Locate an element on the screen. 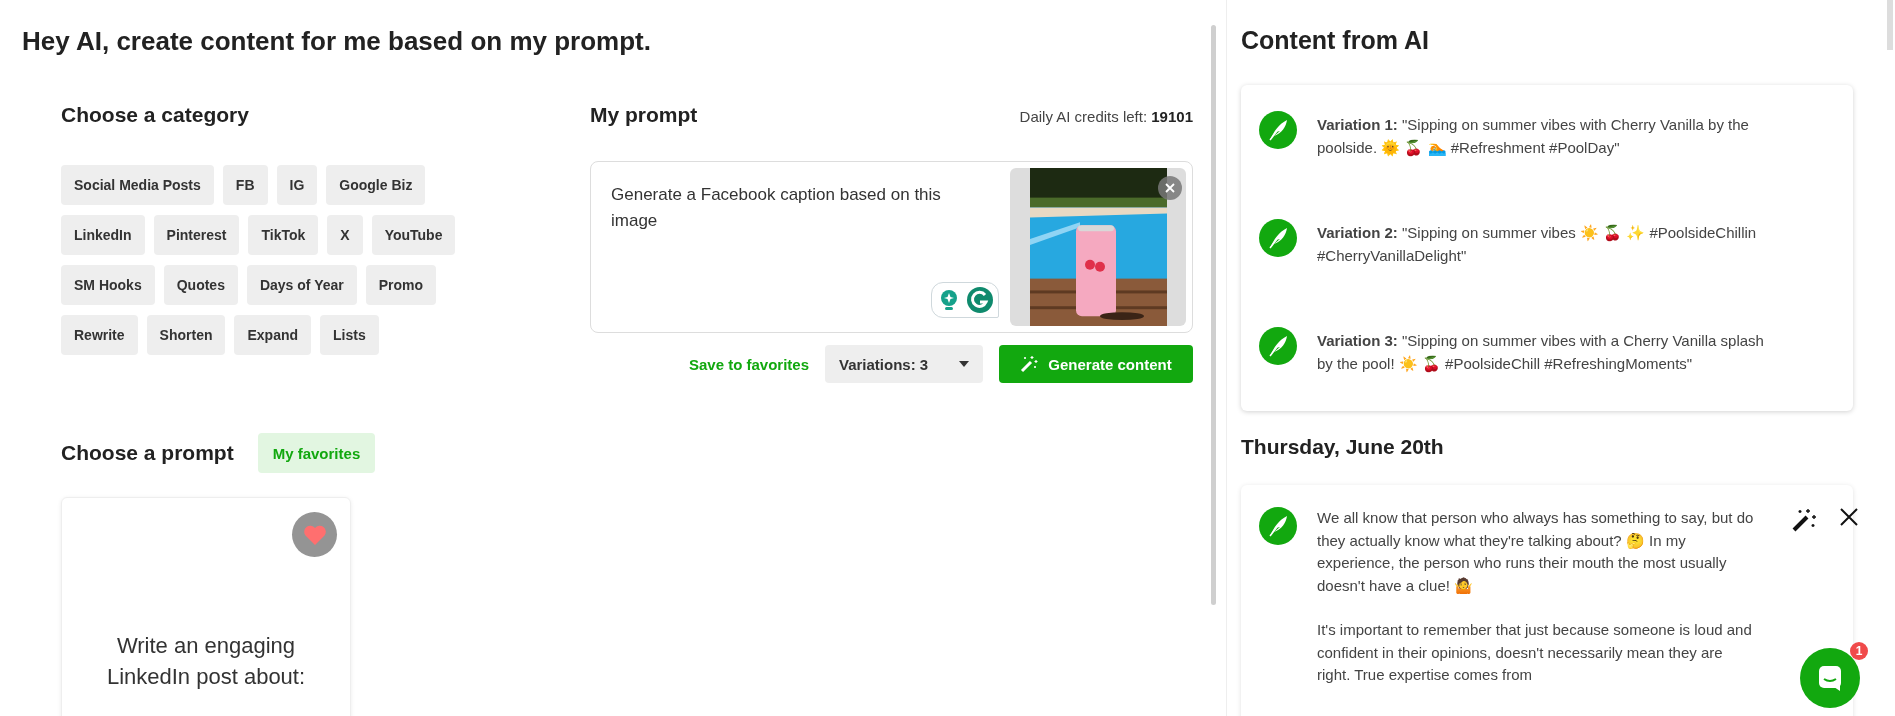  variations-dropdown: Variations: 3 is located at coordinates (904, 364).